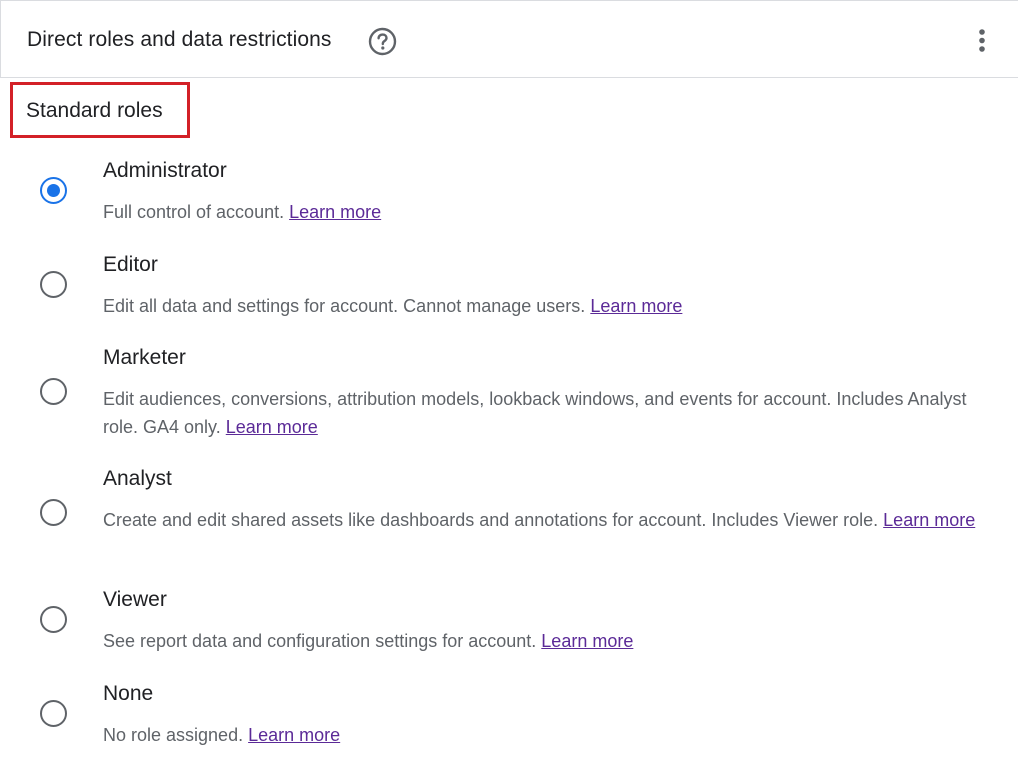 This screenshot has width=1018, height=760. Describe the element at coordinates (53, 391) in the screenshot. I see `radio-marketer` at that location.